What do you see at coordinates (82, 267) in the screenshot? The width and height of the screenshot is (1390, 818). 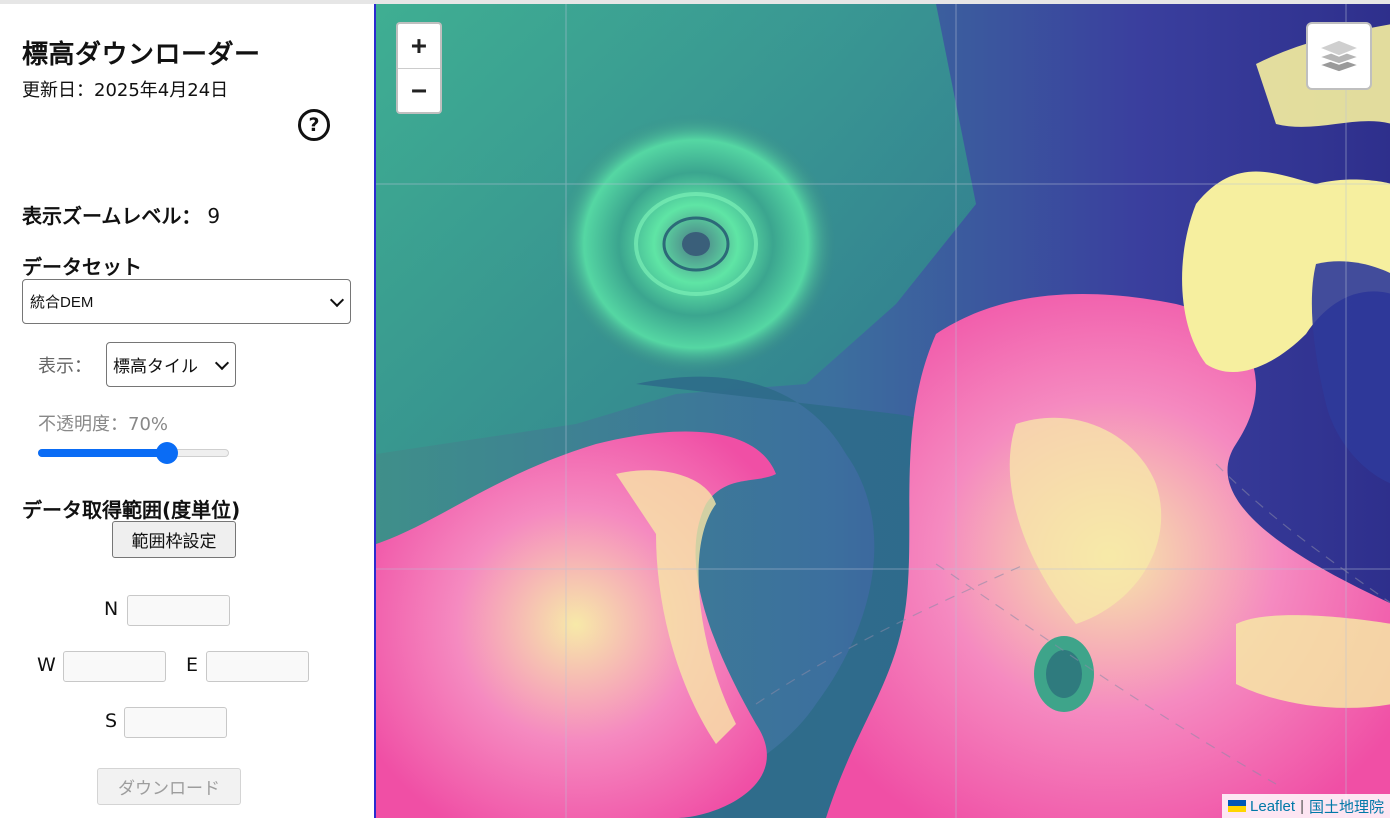 I see `dataset-label: データセット` at bounding box center [82, 267].